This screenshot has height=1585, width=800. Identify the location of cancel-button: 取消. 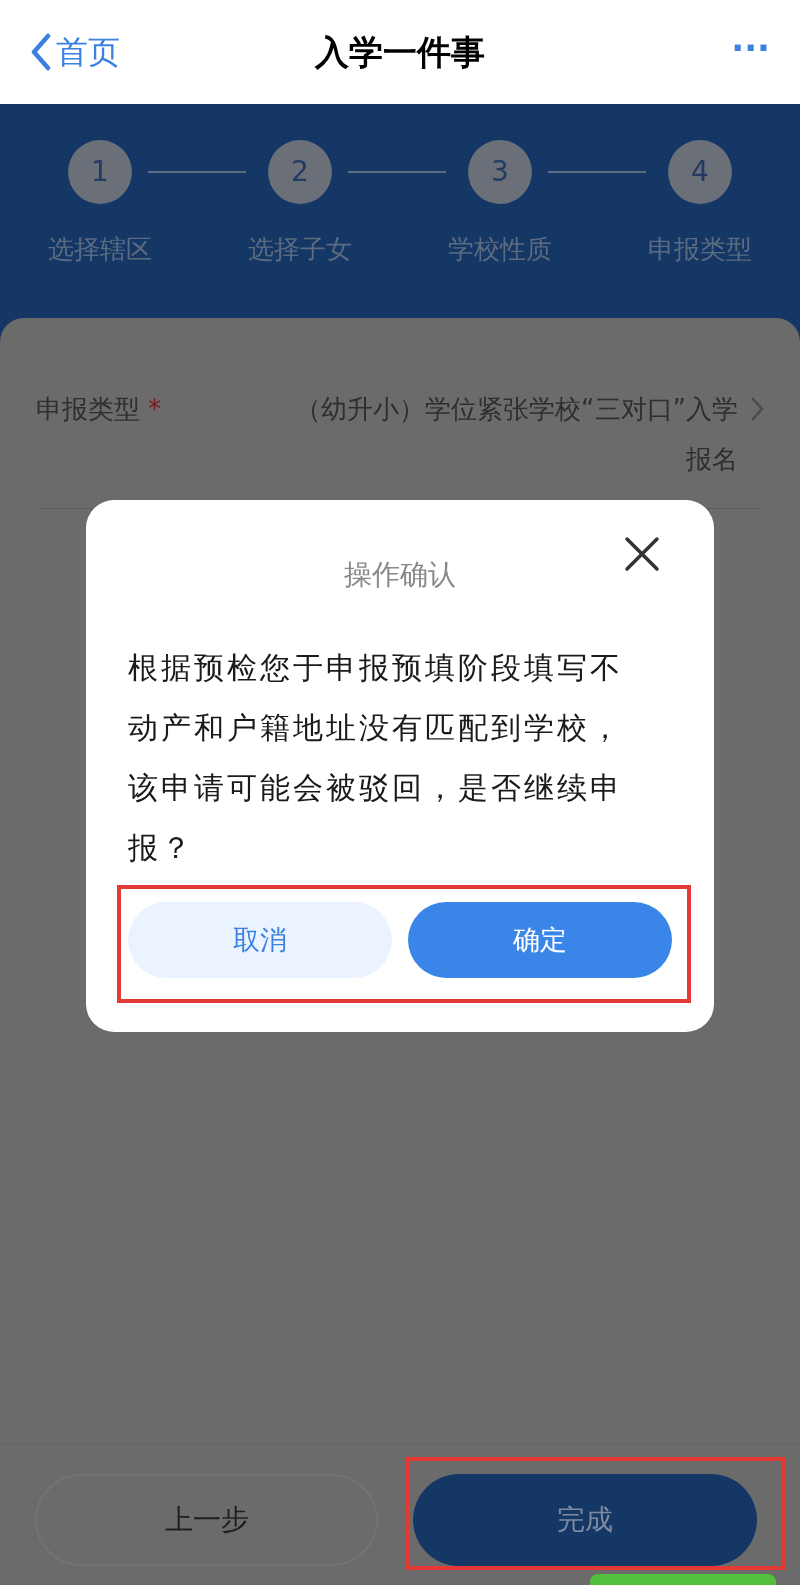
(260, 940).